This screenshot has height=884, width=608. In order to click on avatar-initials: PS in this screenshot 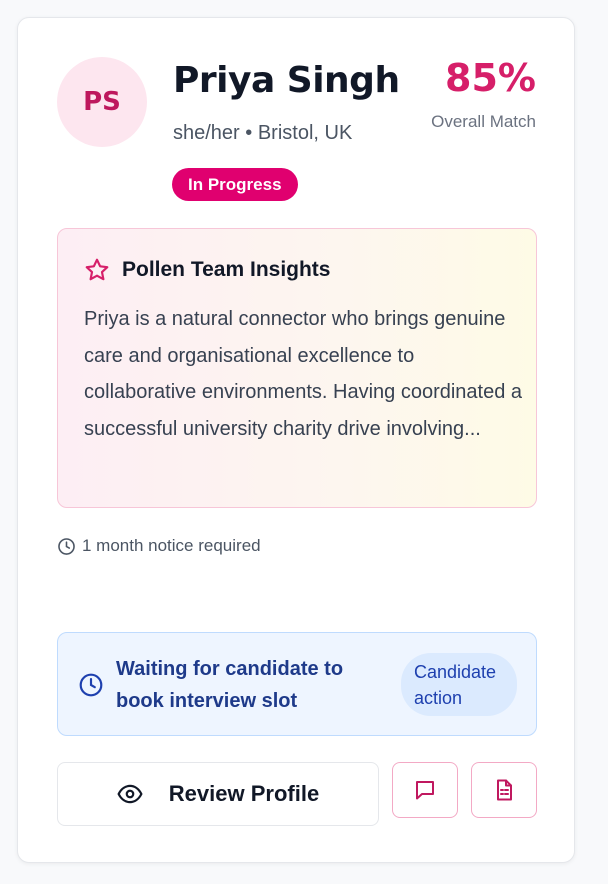, I will do `click(102, 102)`.